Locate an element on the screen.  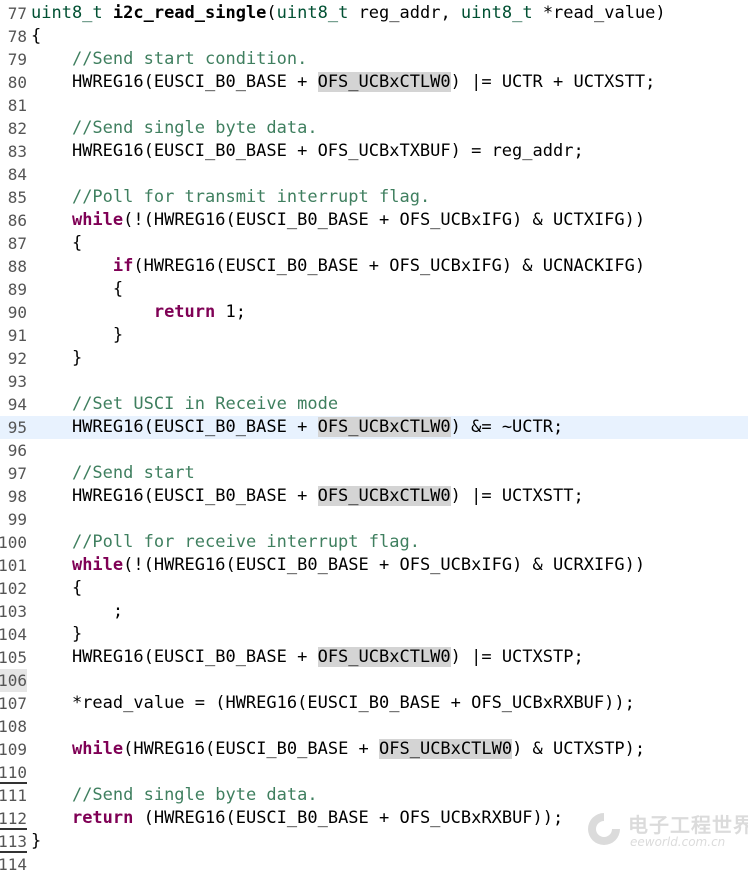
code-line: 90 return 1; is located at coordinates (374, 312).